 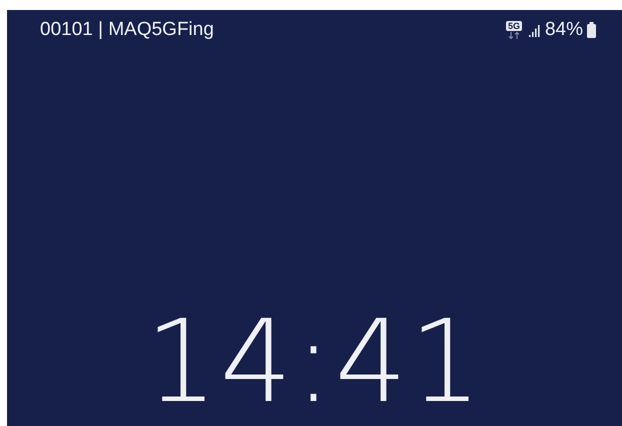 What do you see at coordinates (563, 29) in the screenshot?
I see `battery-percent: 84%` at bounding box center [563, 29].